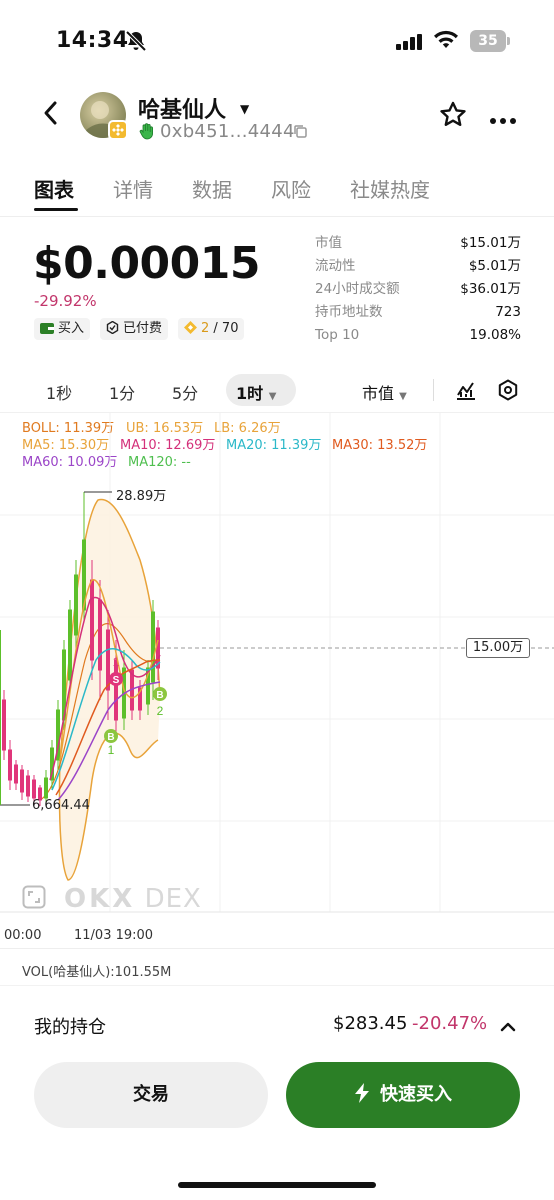 The width and height of the screenshot is (554, 1200). Describe the element at coordinates (110, 737) in the screenshot. I see `buy-marker-1-letter: B` at that location.